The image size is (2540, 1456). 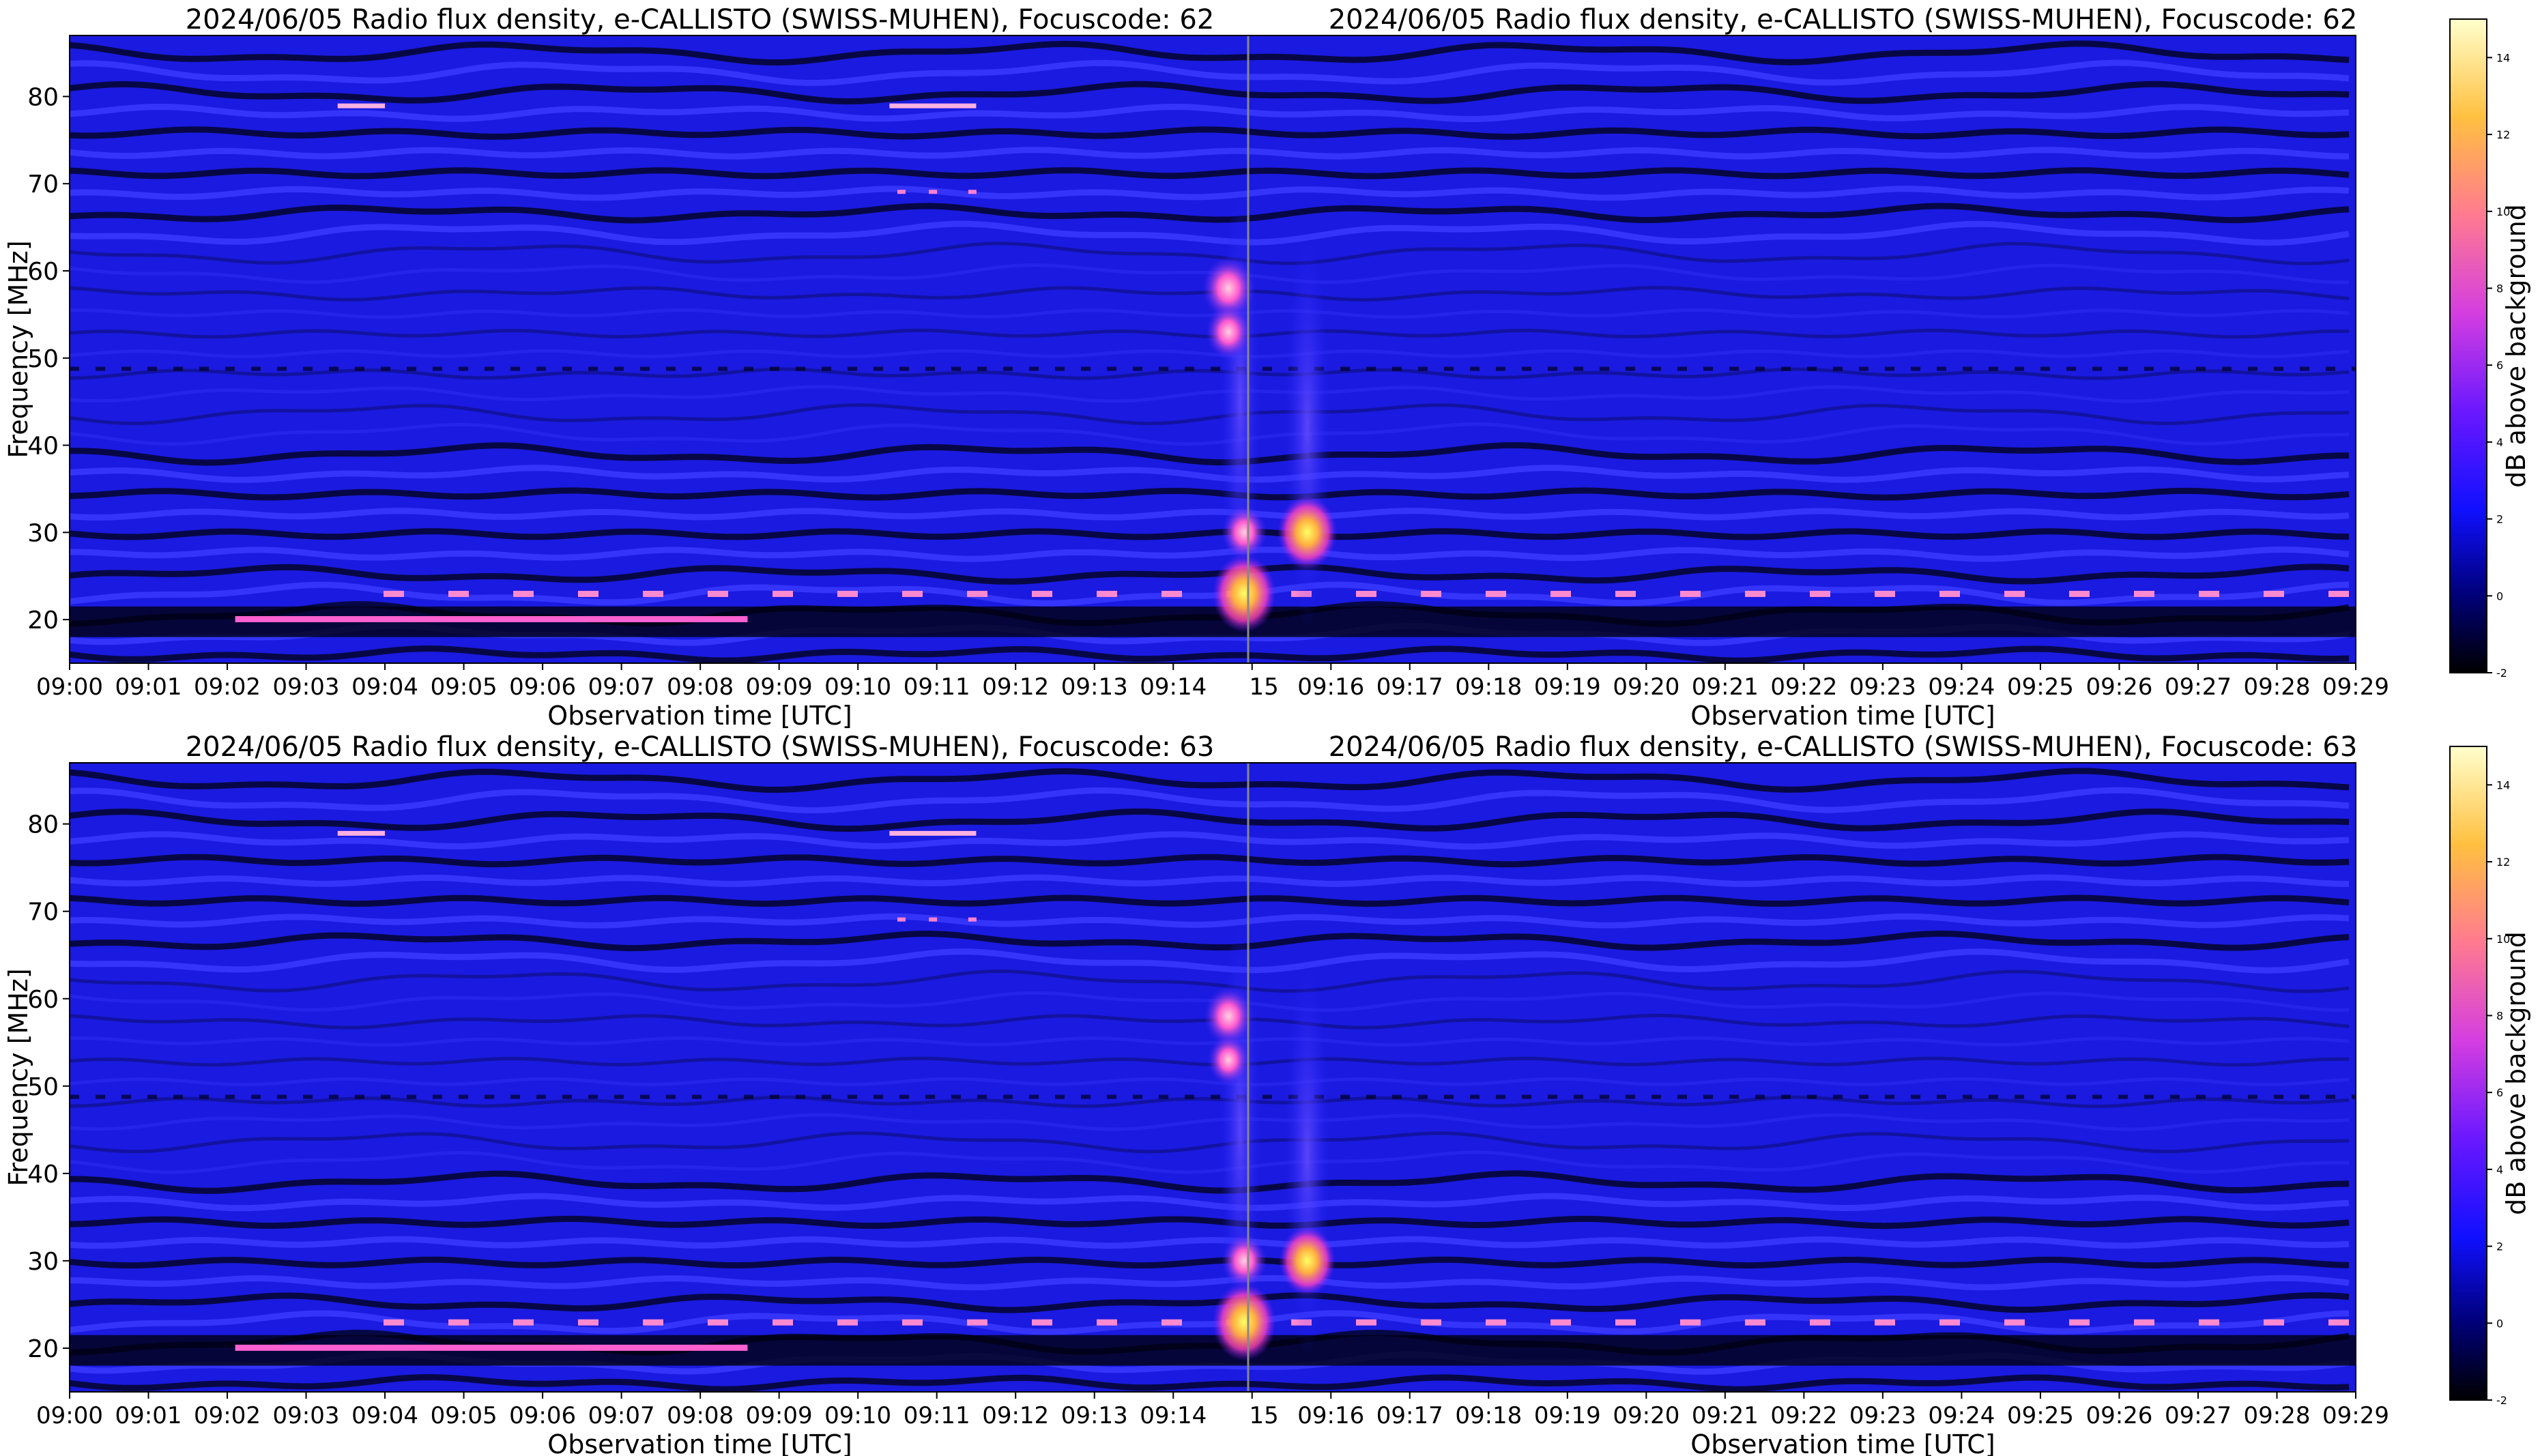 I want to click on colorbar, so click(x=2468, y=1073).